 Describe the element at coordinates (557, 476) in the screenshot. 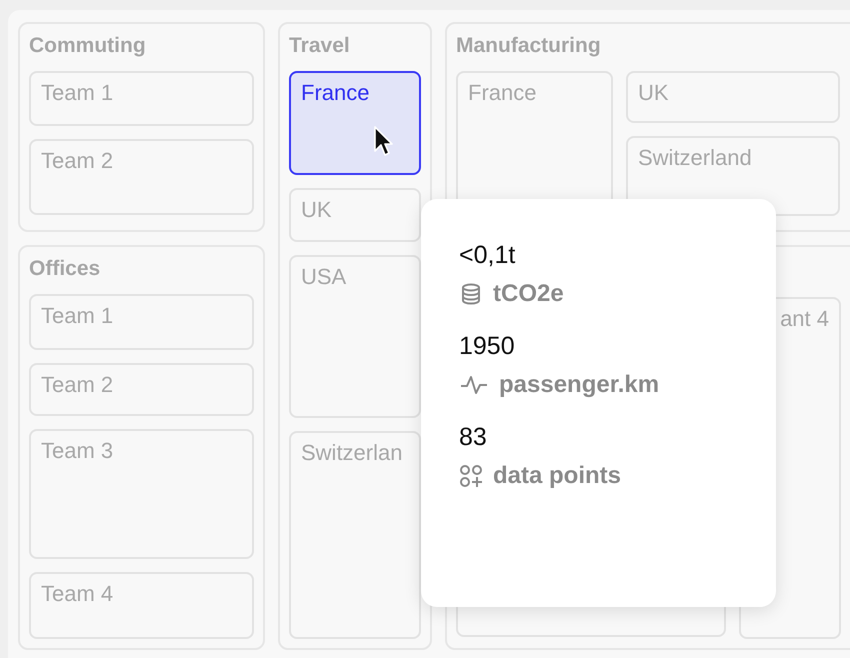

I see `metric-unit: data points` at that location.